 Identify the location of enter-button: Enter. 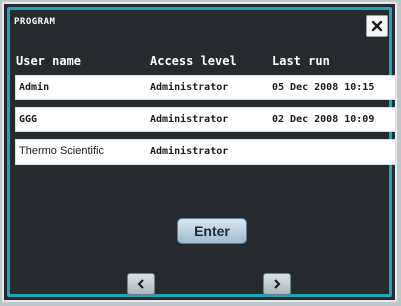
(212, 231).